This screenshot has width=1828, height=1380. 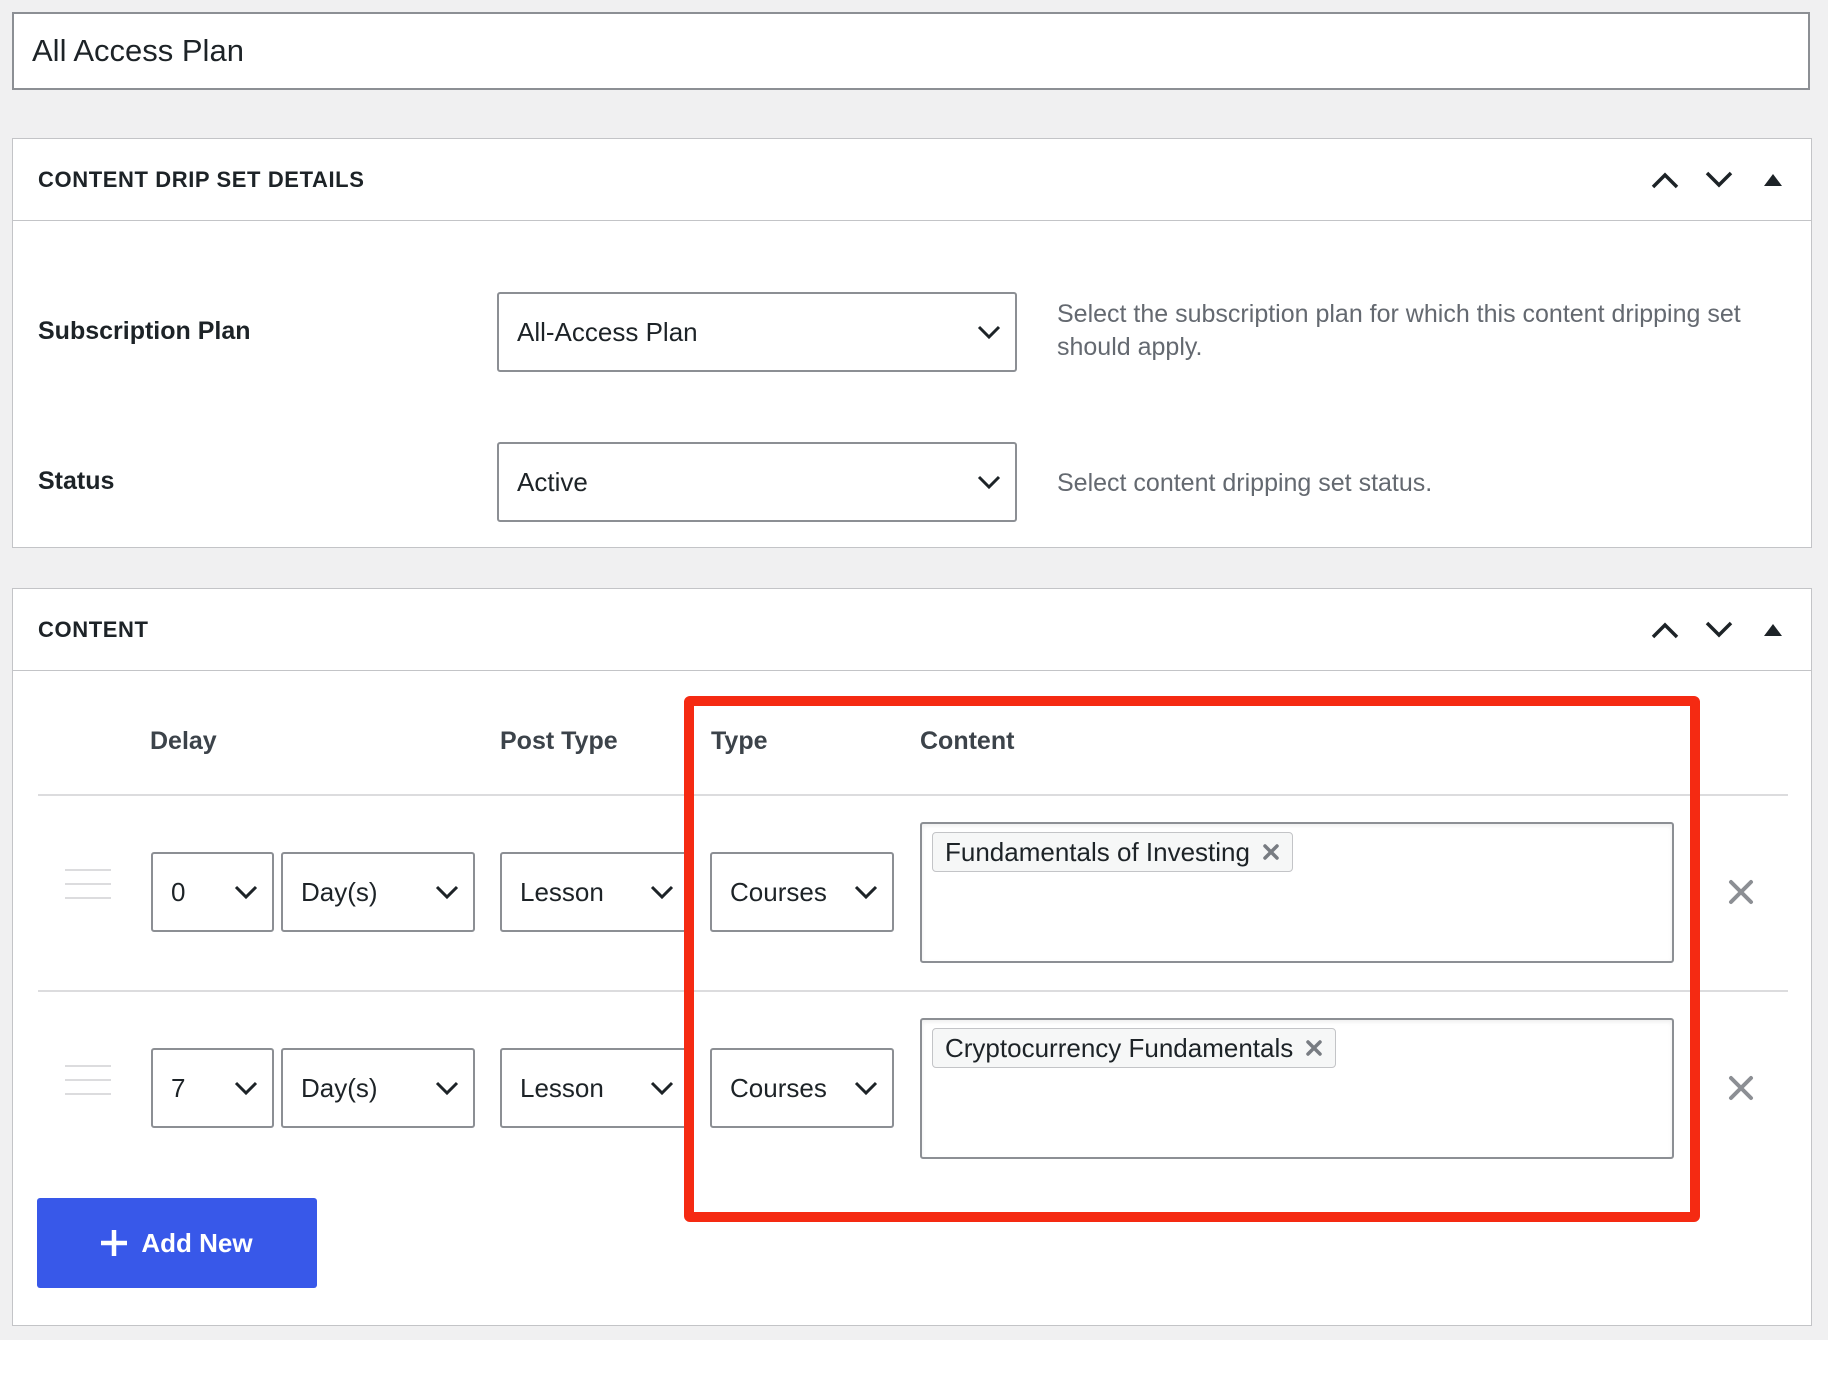 What do you see at coordinates (912, 630) in the screenshot?
I see `content-panel-header: CONTENT` at bounding box center [912, 630].